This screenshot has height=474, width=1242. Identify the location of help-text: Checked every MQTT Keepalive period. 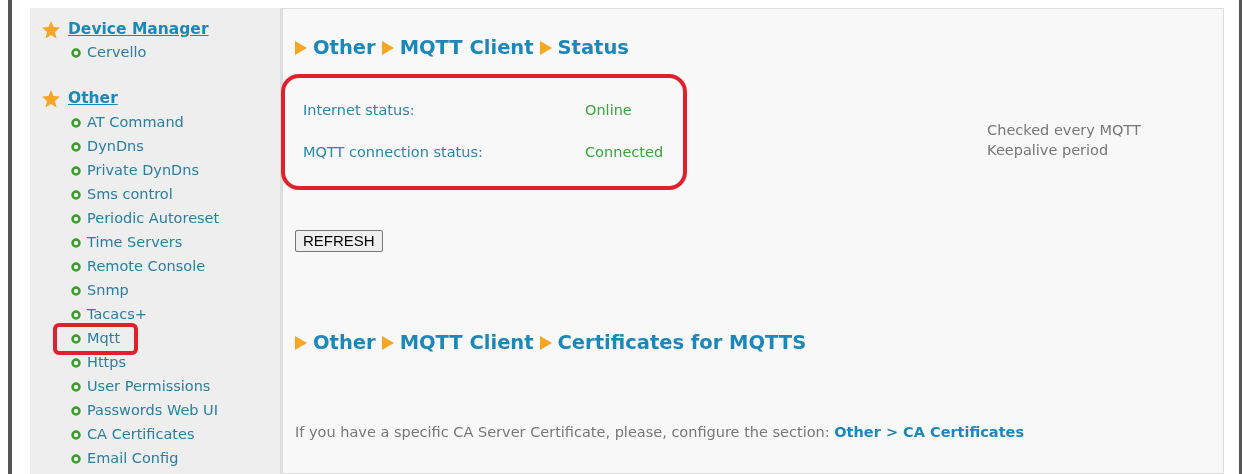
(1064, 141).